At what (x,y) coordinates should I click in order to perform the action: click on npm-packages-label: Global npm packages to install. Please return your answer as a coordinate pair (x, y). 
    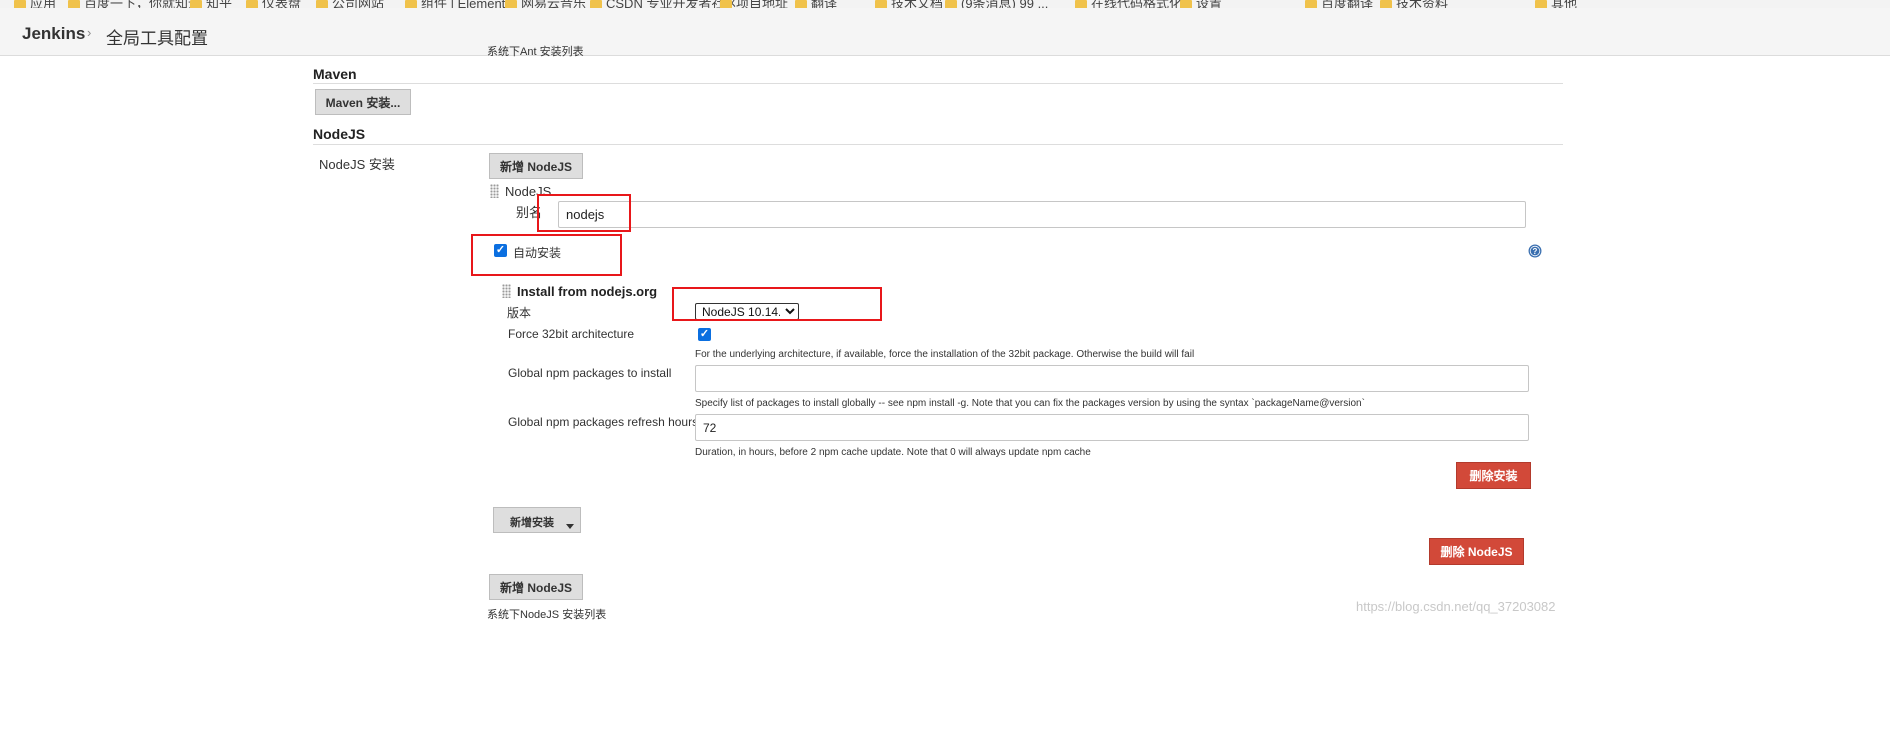
    Looking at the image, I should click on (590, 373).